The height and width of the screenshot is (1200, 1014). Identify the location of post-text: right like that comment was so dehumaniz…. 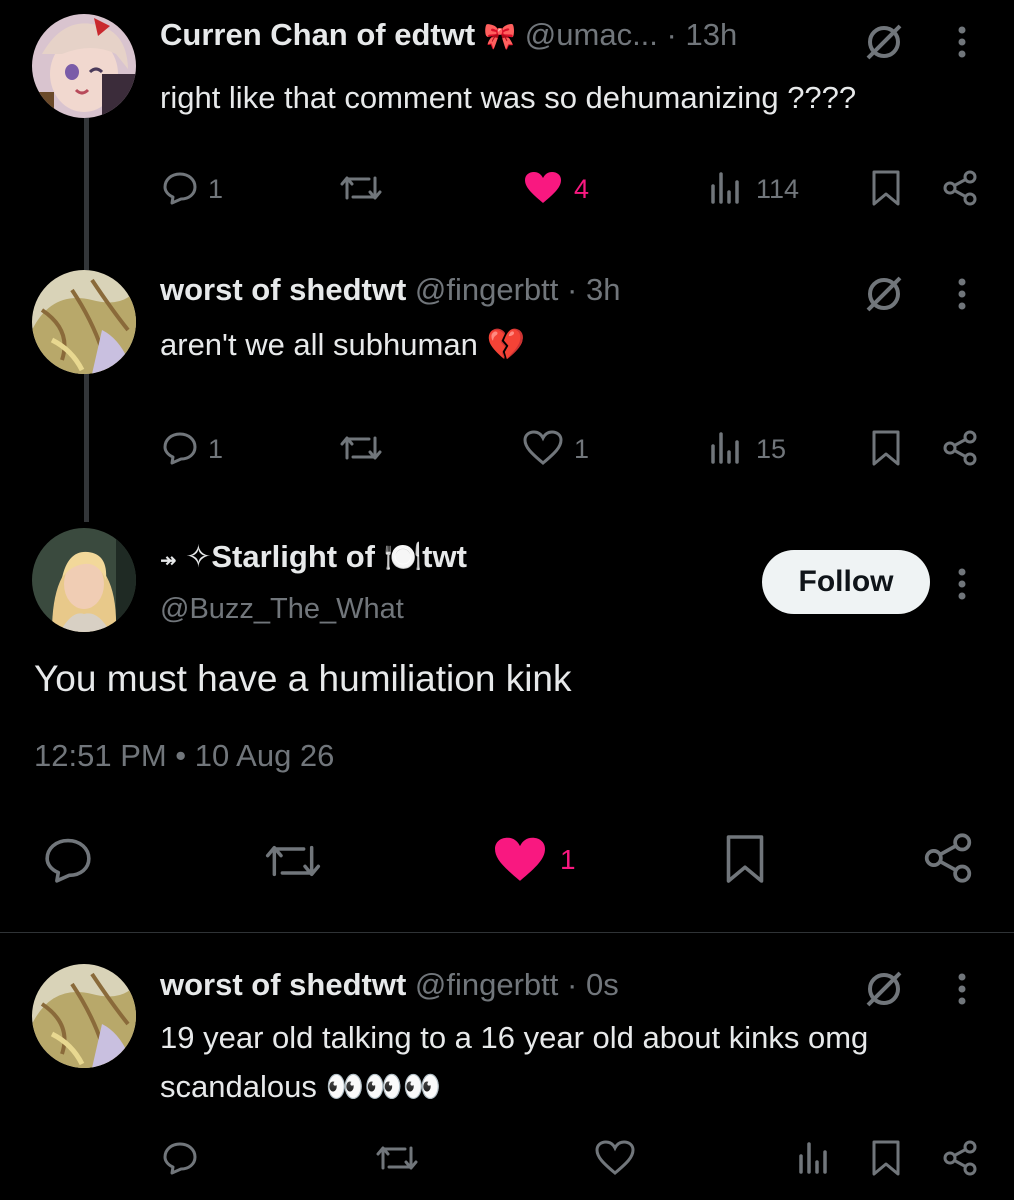
(508, 97).